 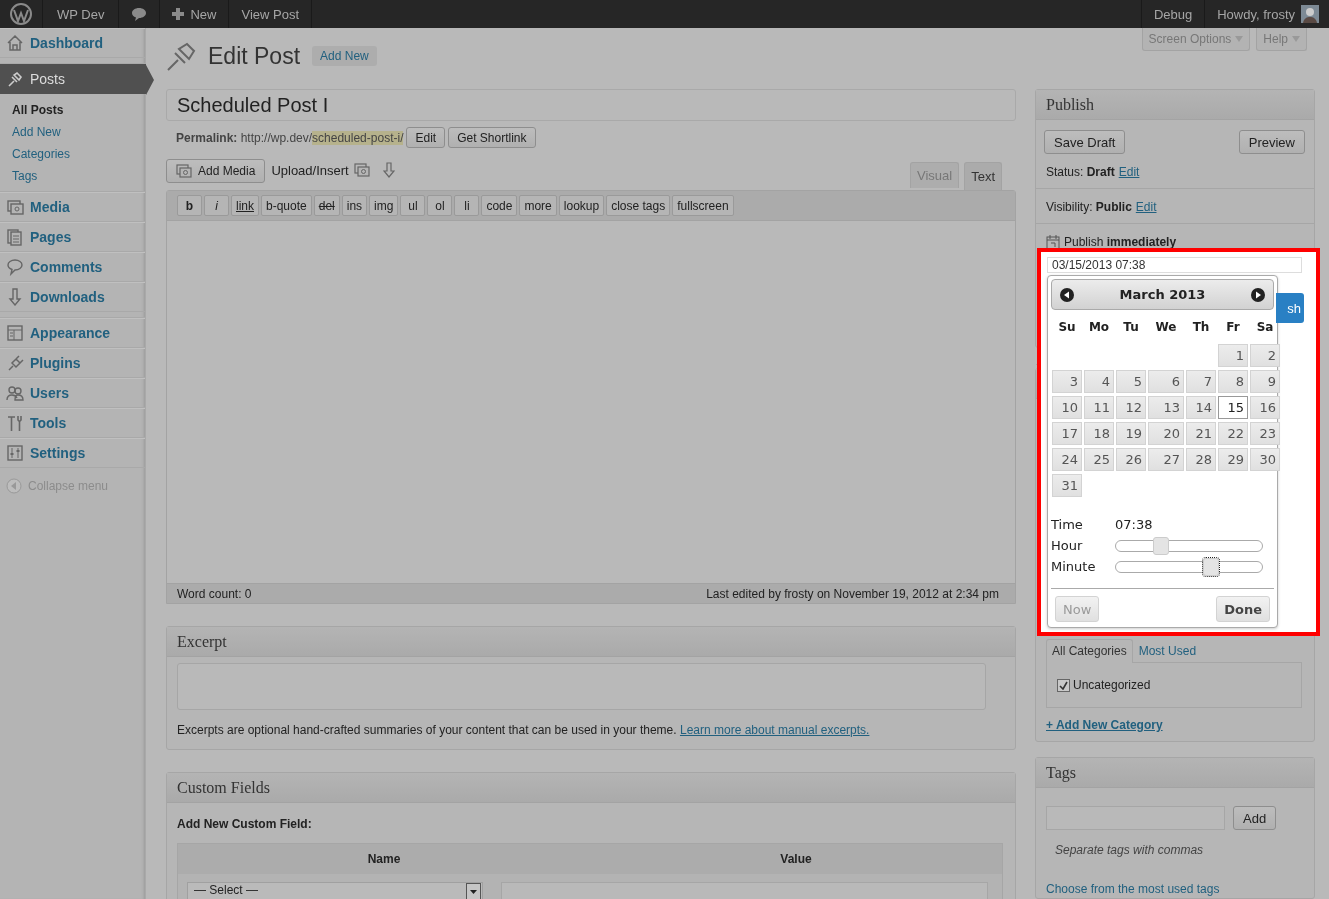 What do you see at coordinates (1067, 433) in the screenshot?
I see `calendar-day: 17` at bounding box center [1067, 433].